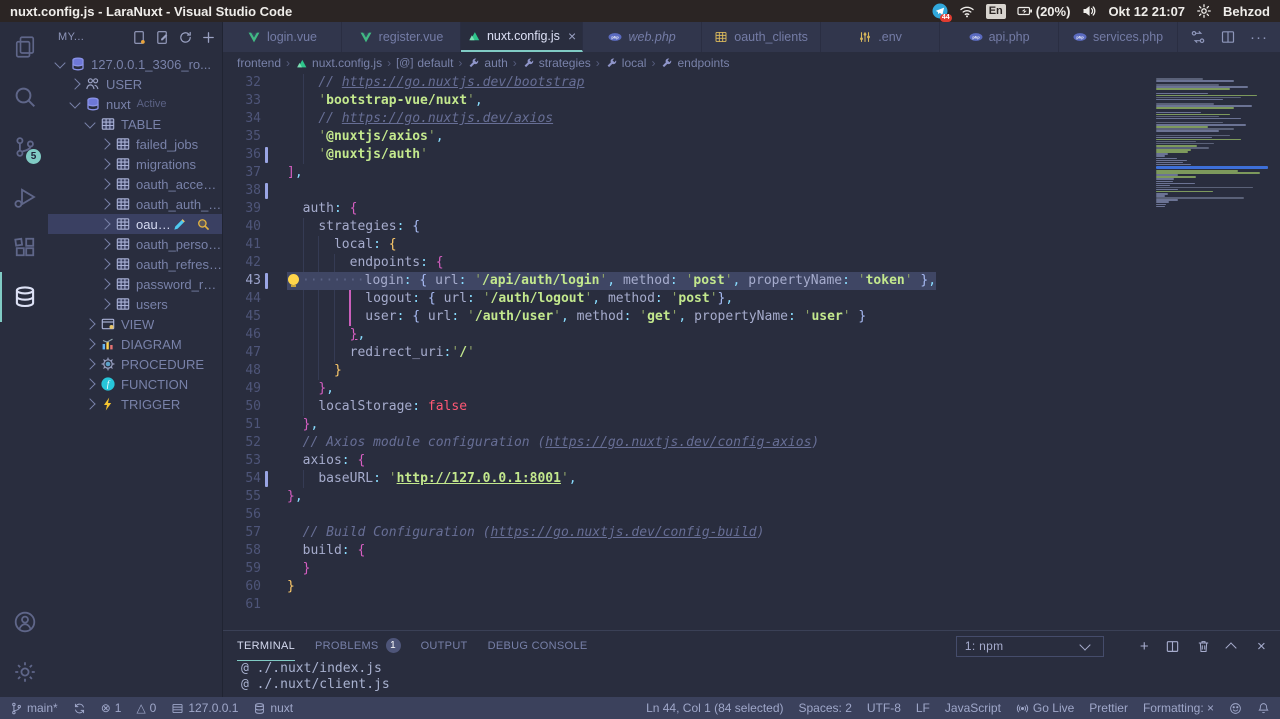 The width and height of the screenshot is (1280, 719). What do you see at coordinates (1000, 37) in the screenshot?
I see `tab-api-php: php api.php` at bounding box center [1000, 37].